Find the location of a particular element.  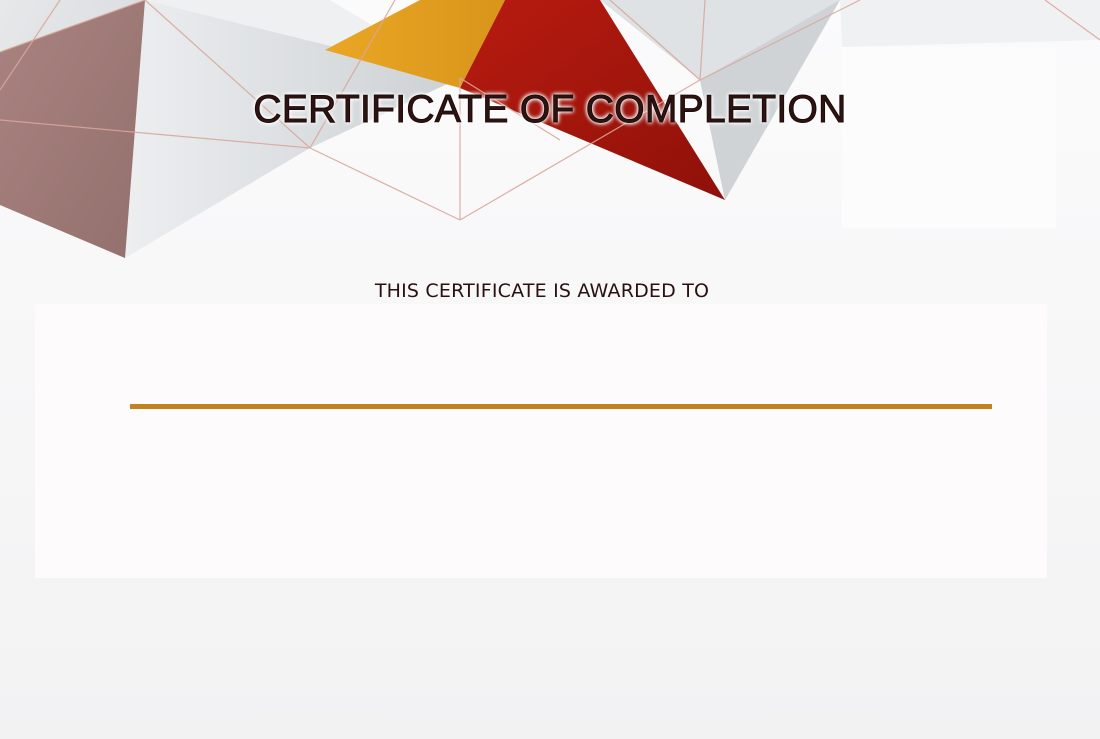

certificate-subtitle: THIS CERTIFICATE IS AWARDED TO is located at coordinates (542, 291).